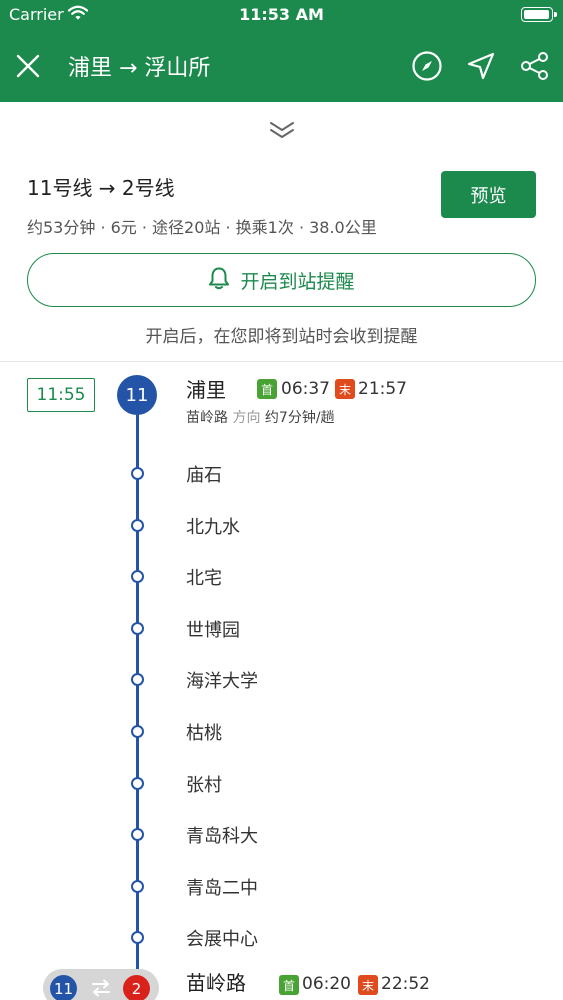 The width and height of the screenshot is (563, 1000). What do you see at coordinates (204, 785) in the screenshot?
I see `stop-name: 张村` at bounding box center [204, 785].